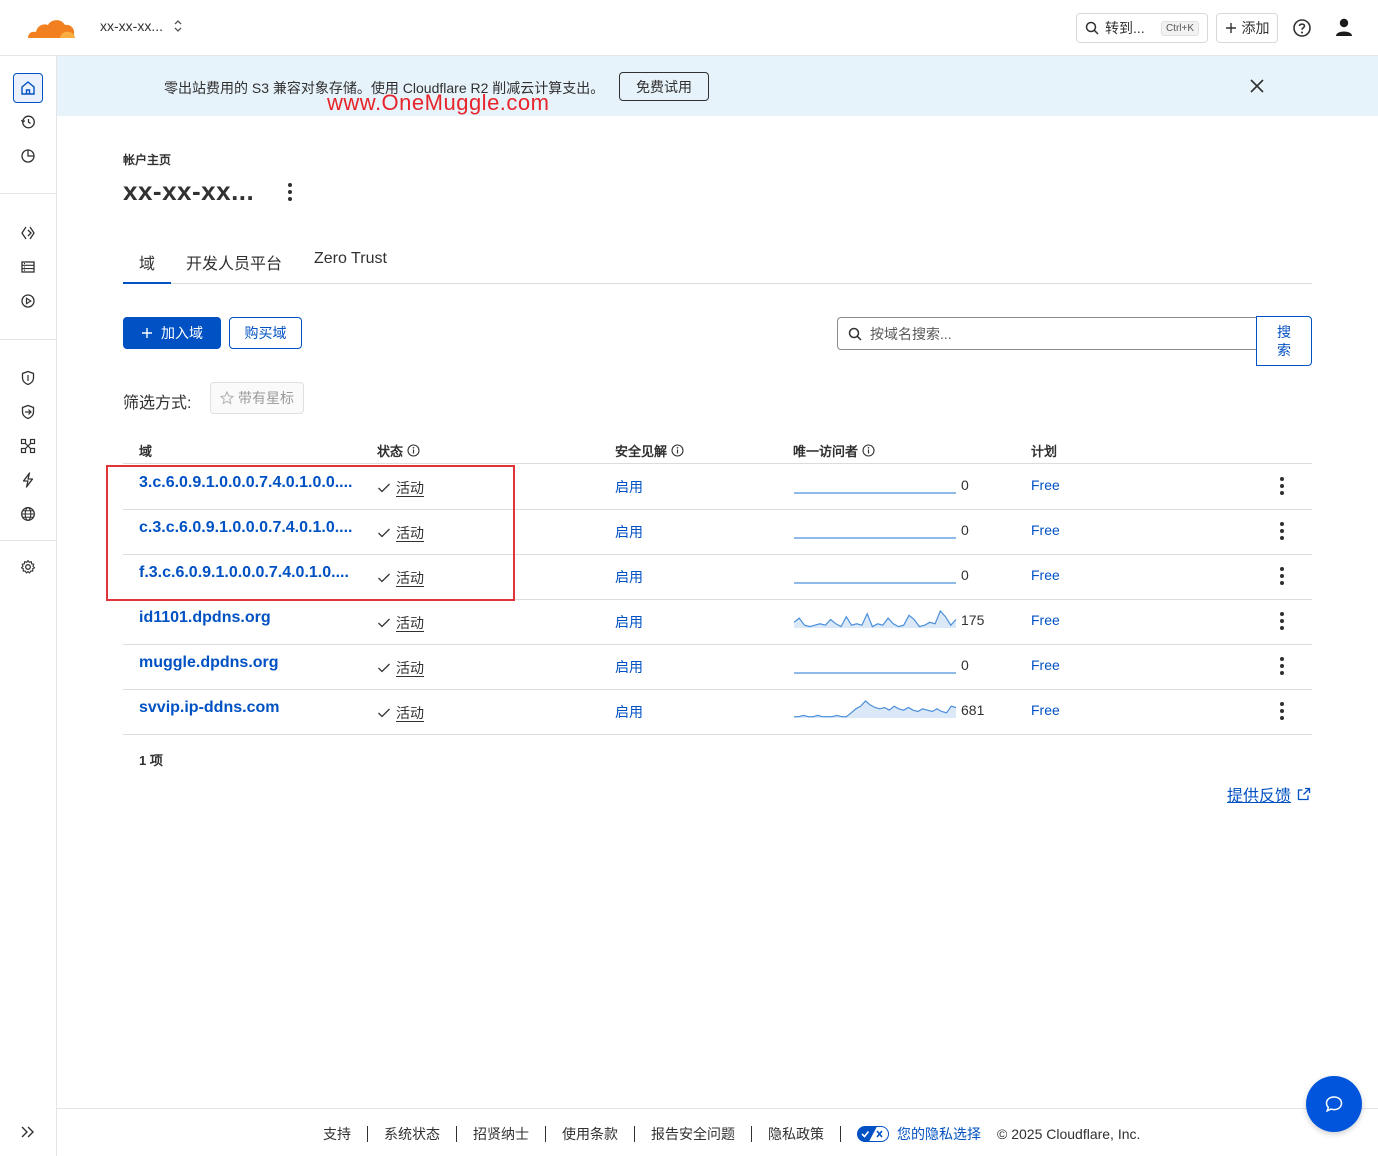 Image resolution: width=1378 pixels, height=1156 pixels. What do you see at coordinates (28, 339) in the screenshot?
I see `sidebar-divider` at bounding box center [28, 339].